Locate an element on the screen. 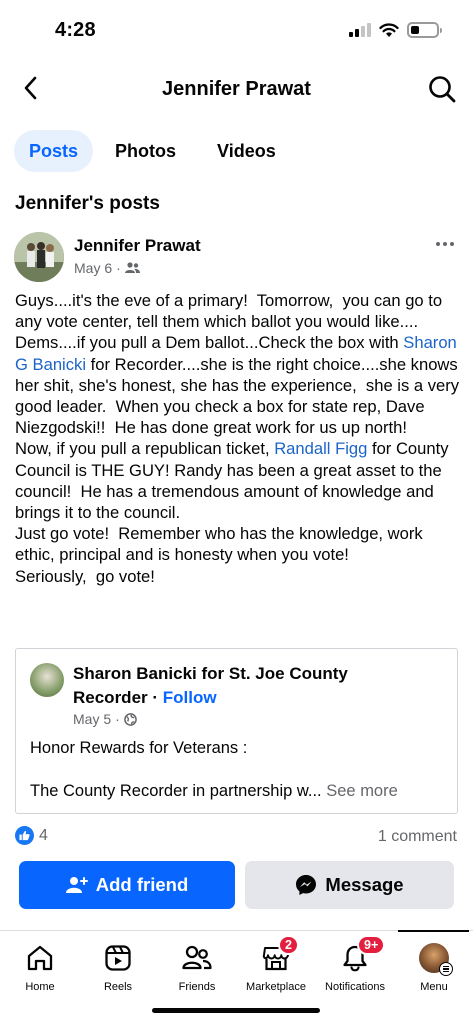  shared-post-text: Honor Rewards for Veterans : is located at coordinates (139, 748).